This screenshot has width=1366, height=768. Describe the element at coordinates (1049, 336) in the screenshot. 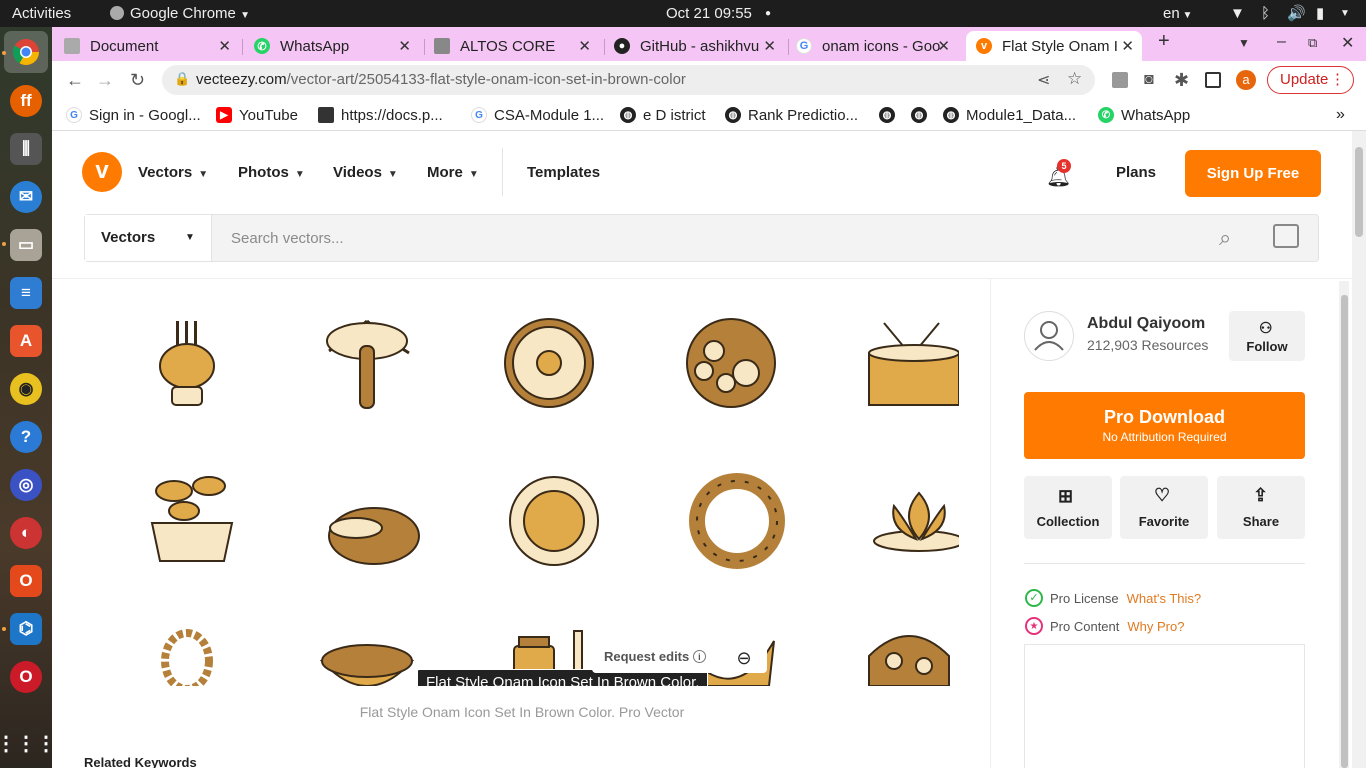

I see `author-avatar` at that location.